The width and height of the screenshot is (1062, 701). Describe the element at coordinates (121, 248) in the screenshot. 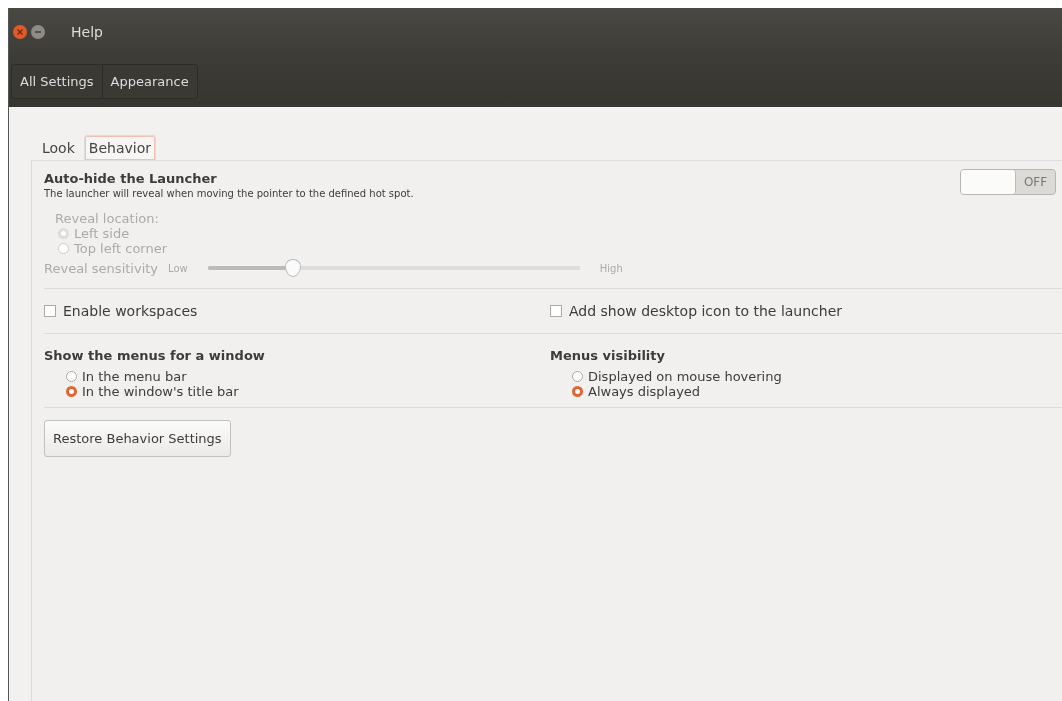

I see `option-label: Top left corner` at that location.